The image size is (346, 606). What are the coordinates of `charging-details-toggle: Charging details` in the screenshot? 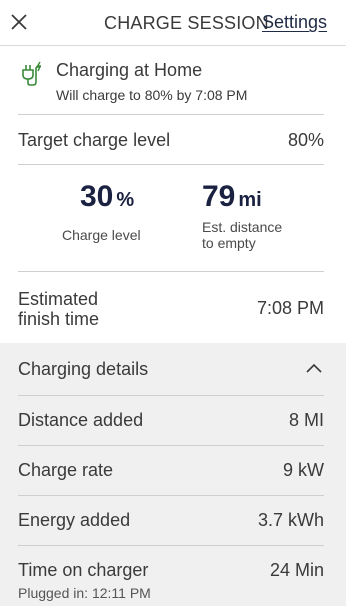 It's located at (173, 369).